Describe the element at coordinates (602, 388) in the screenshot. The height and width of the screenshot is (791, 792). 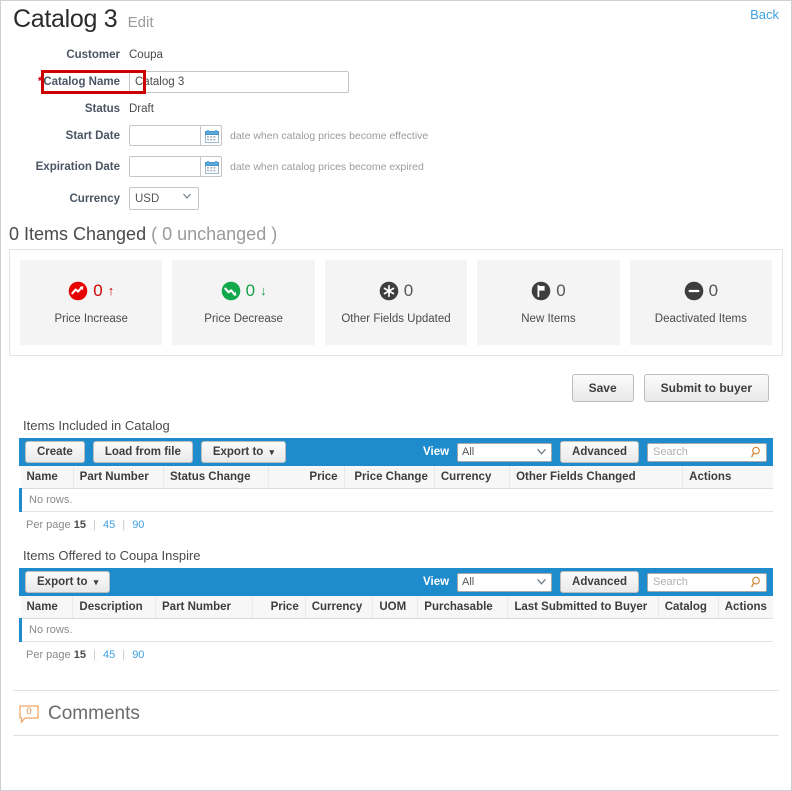
I see `save-button: Save` at that location.